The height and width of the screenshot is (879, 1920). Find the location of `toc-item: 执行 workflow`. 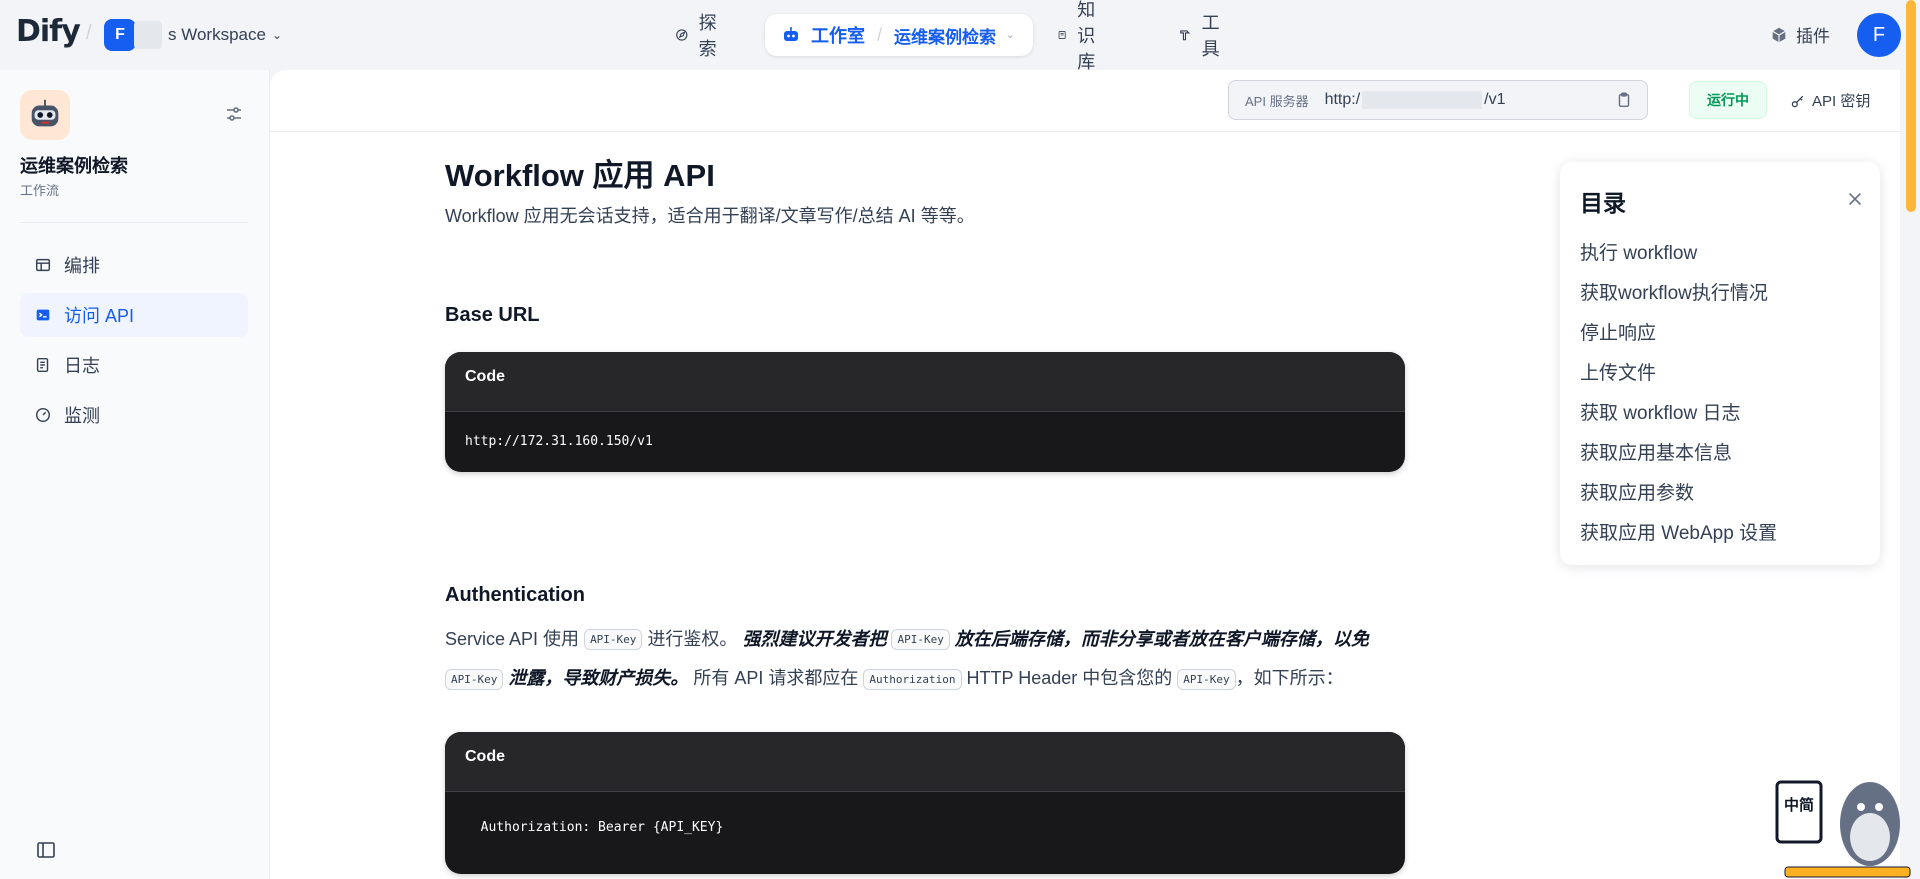

toc-item: 执行 workflow is located at coordinates (1638, 251).